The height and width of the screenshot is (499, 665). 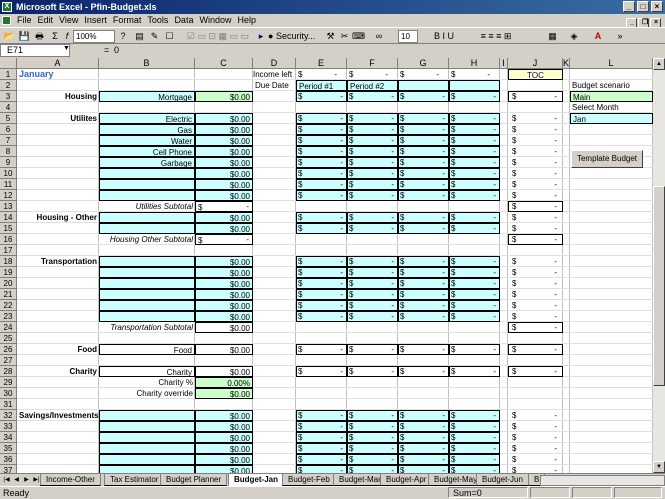 I want to click on row-header: 8, so click(x=8, y=151).